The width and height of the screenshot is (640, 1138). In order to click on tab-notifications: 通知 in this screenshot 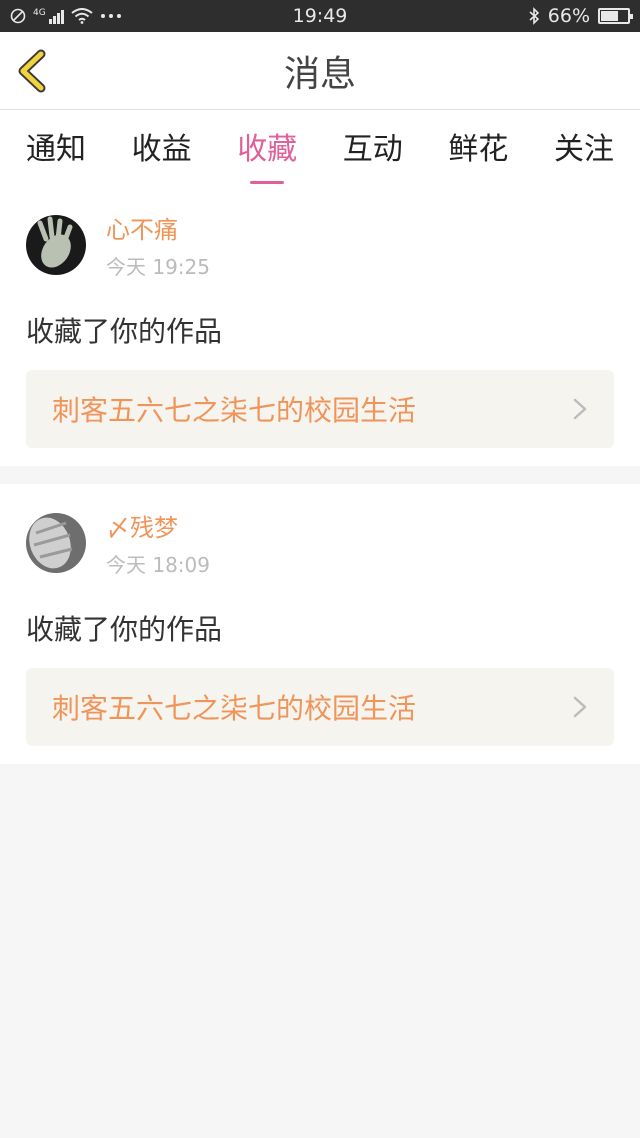, I will do `click(56, 148)`.